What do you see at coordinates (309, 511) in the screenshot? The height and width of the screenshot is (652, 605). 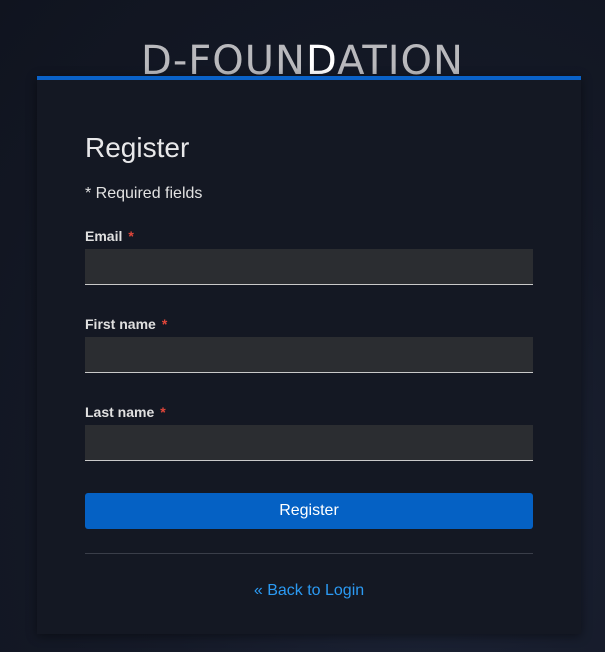 I see `register-button: Register` at bounding box center [309, 511].